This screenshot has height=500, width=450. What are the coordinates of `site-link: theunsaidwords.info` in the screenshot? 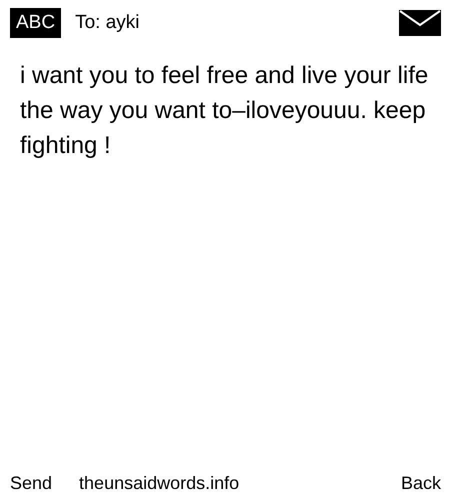 It's located at (159, 483).